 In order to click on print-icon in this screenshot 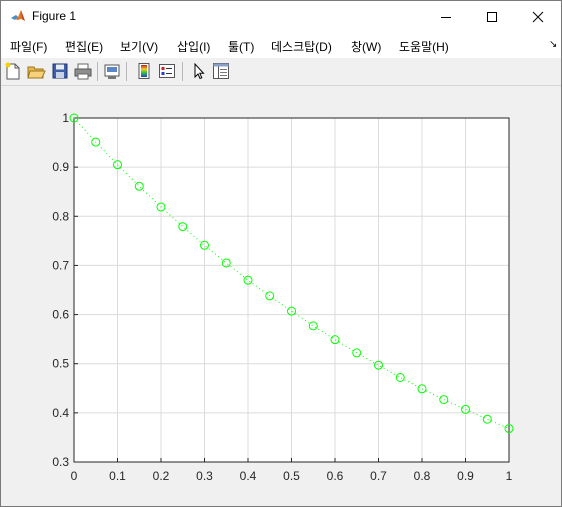, I will do `click(83, 71)`.